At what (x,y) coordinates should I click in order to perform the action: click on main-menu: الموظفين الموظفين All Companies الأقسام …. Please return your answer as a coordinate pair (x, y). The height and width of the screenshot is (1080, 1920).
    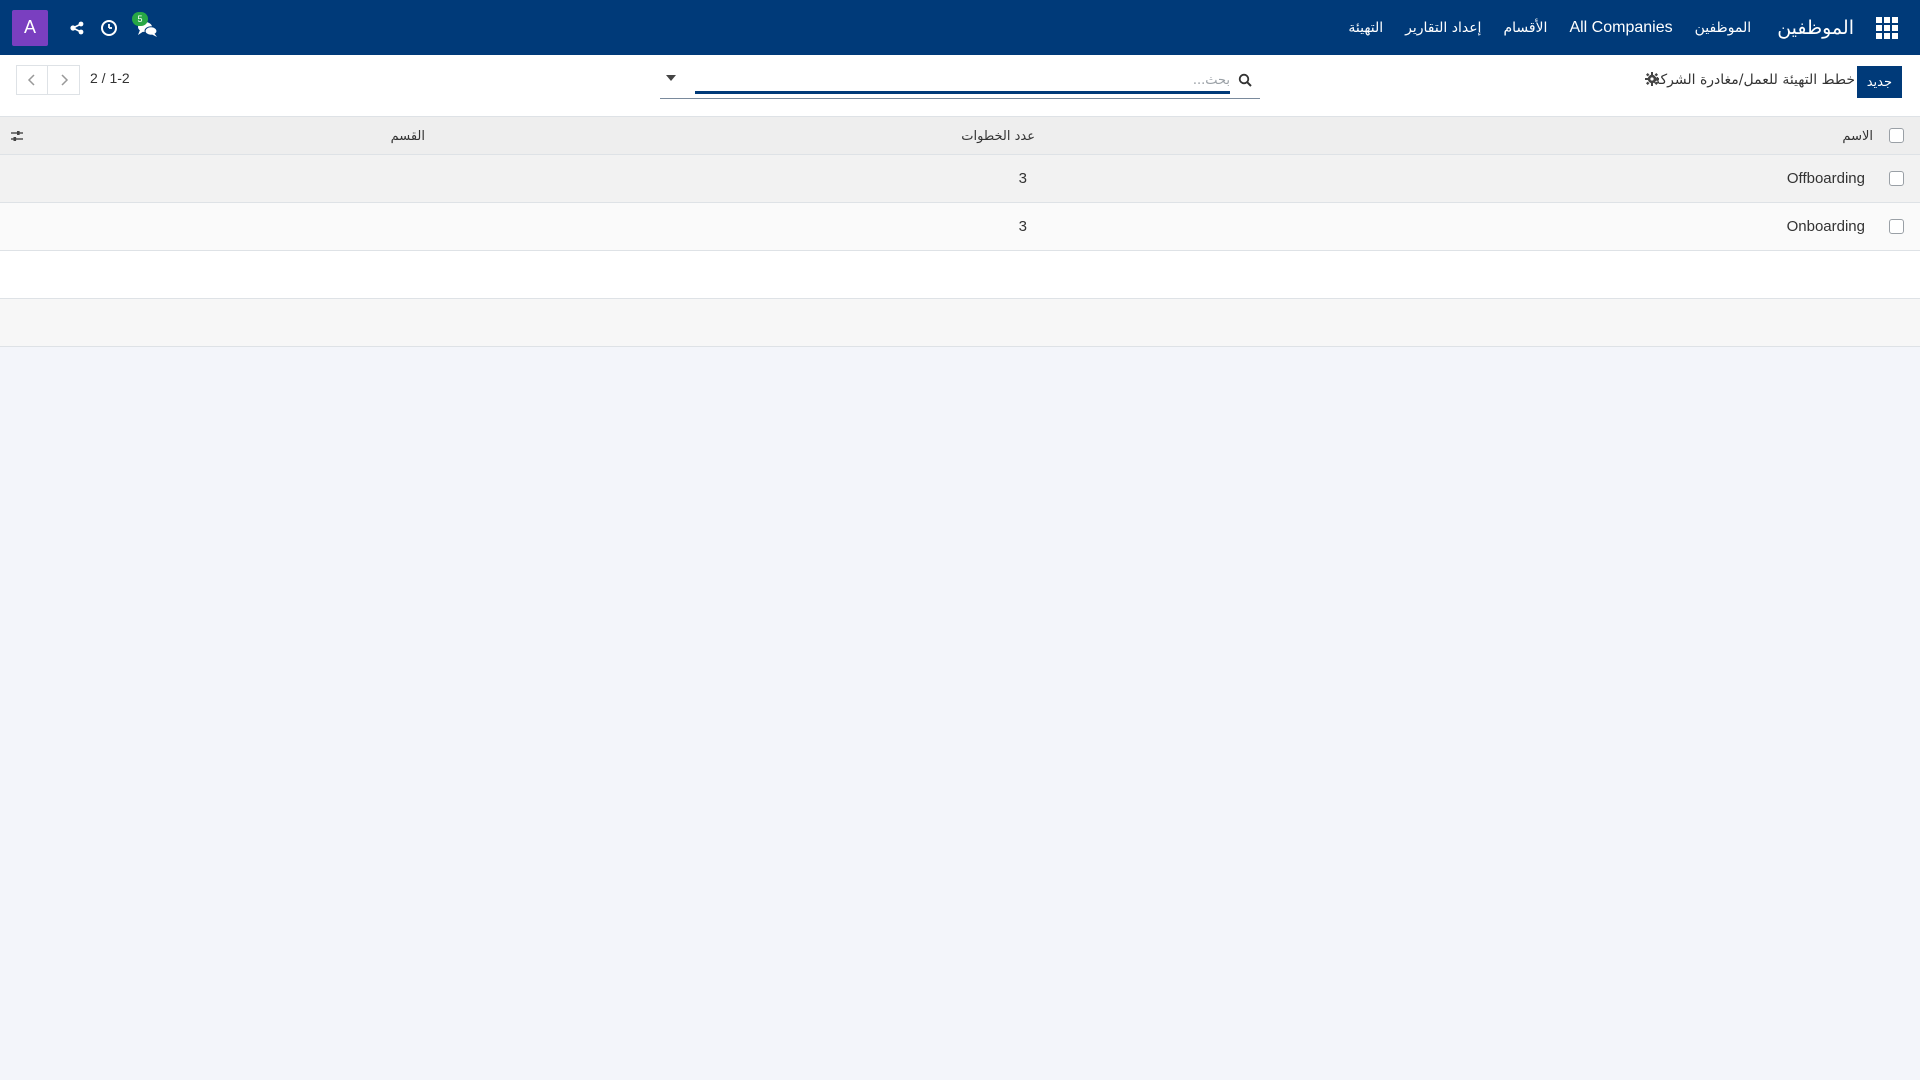
    Looking at the image, I should click on (1612, 27).